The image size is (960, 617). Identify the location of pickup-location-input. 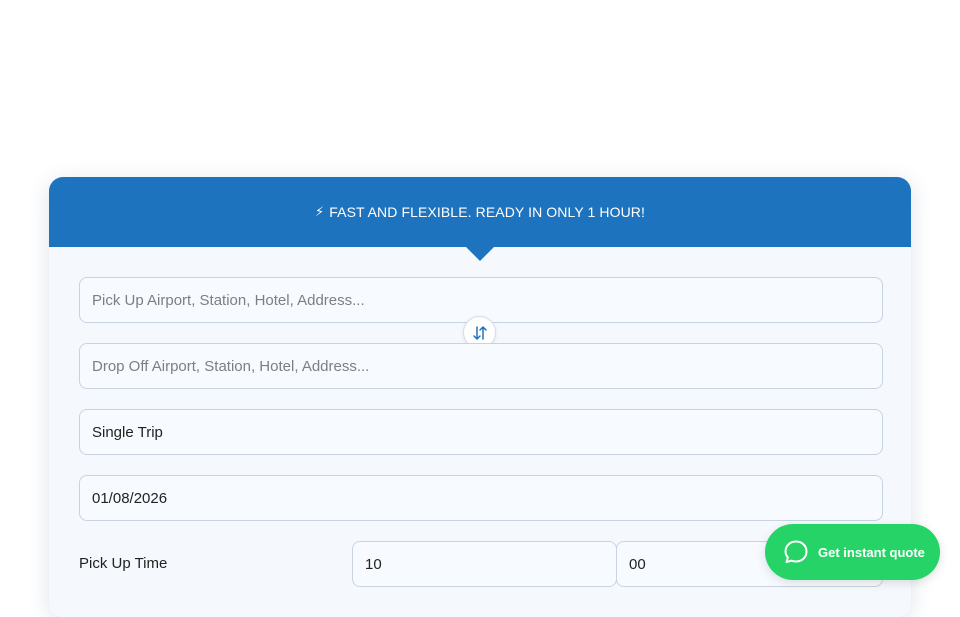
(481, 300).